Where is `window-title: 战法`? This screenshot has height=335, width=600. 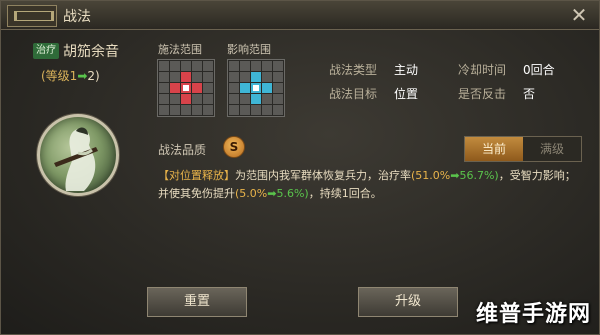 window-title: 战法 is located at coordinates (77, 17).